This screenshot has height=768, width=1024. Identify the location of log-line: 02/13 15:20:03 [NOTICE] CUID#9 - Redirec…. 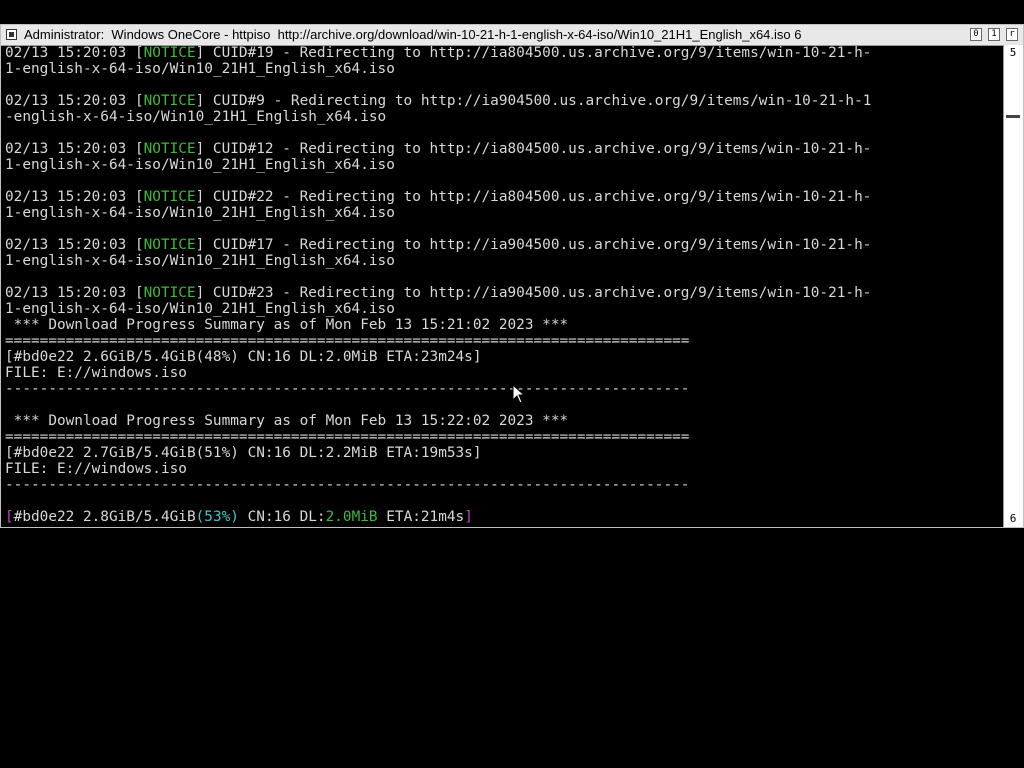
(438, 101).